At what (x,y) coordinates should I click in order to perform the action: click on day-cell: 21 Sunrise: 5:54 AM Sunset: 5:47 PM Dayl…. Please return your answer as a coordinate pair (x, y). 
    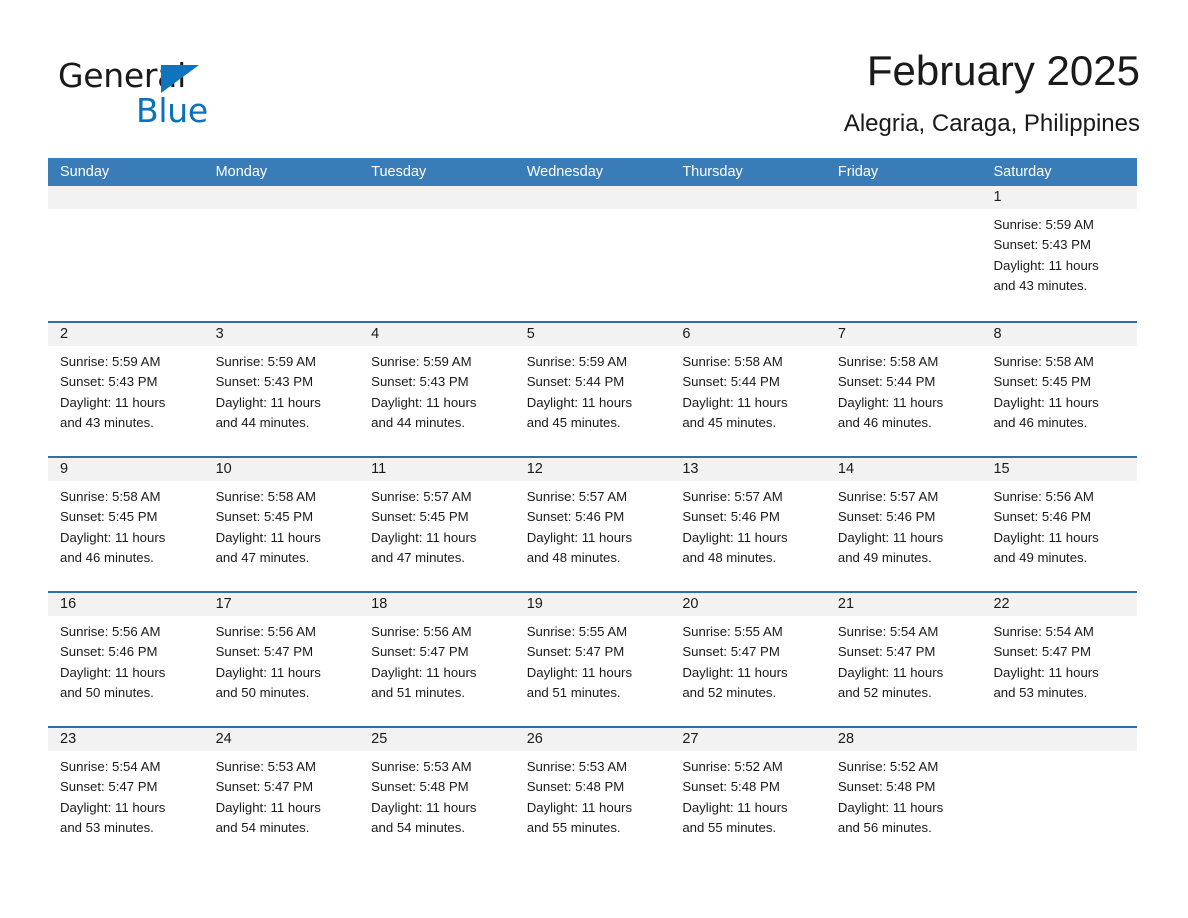
    Looking at the image, I should click on (903, 659).